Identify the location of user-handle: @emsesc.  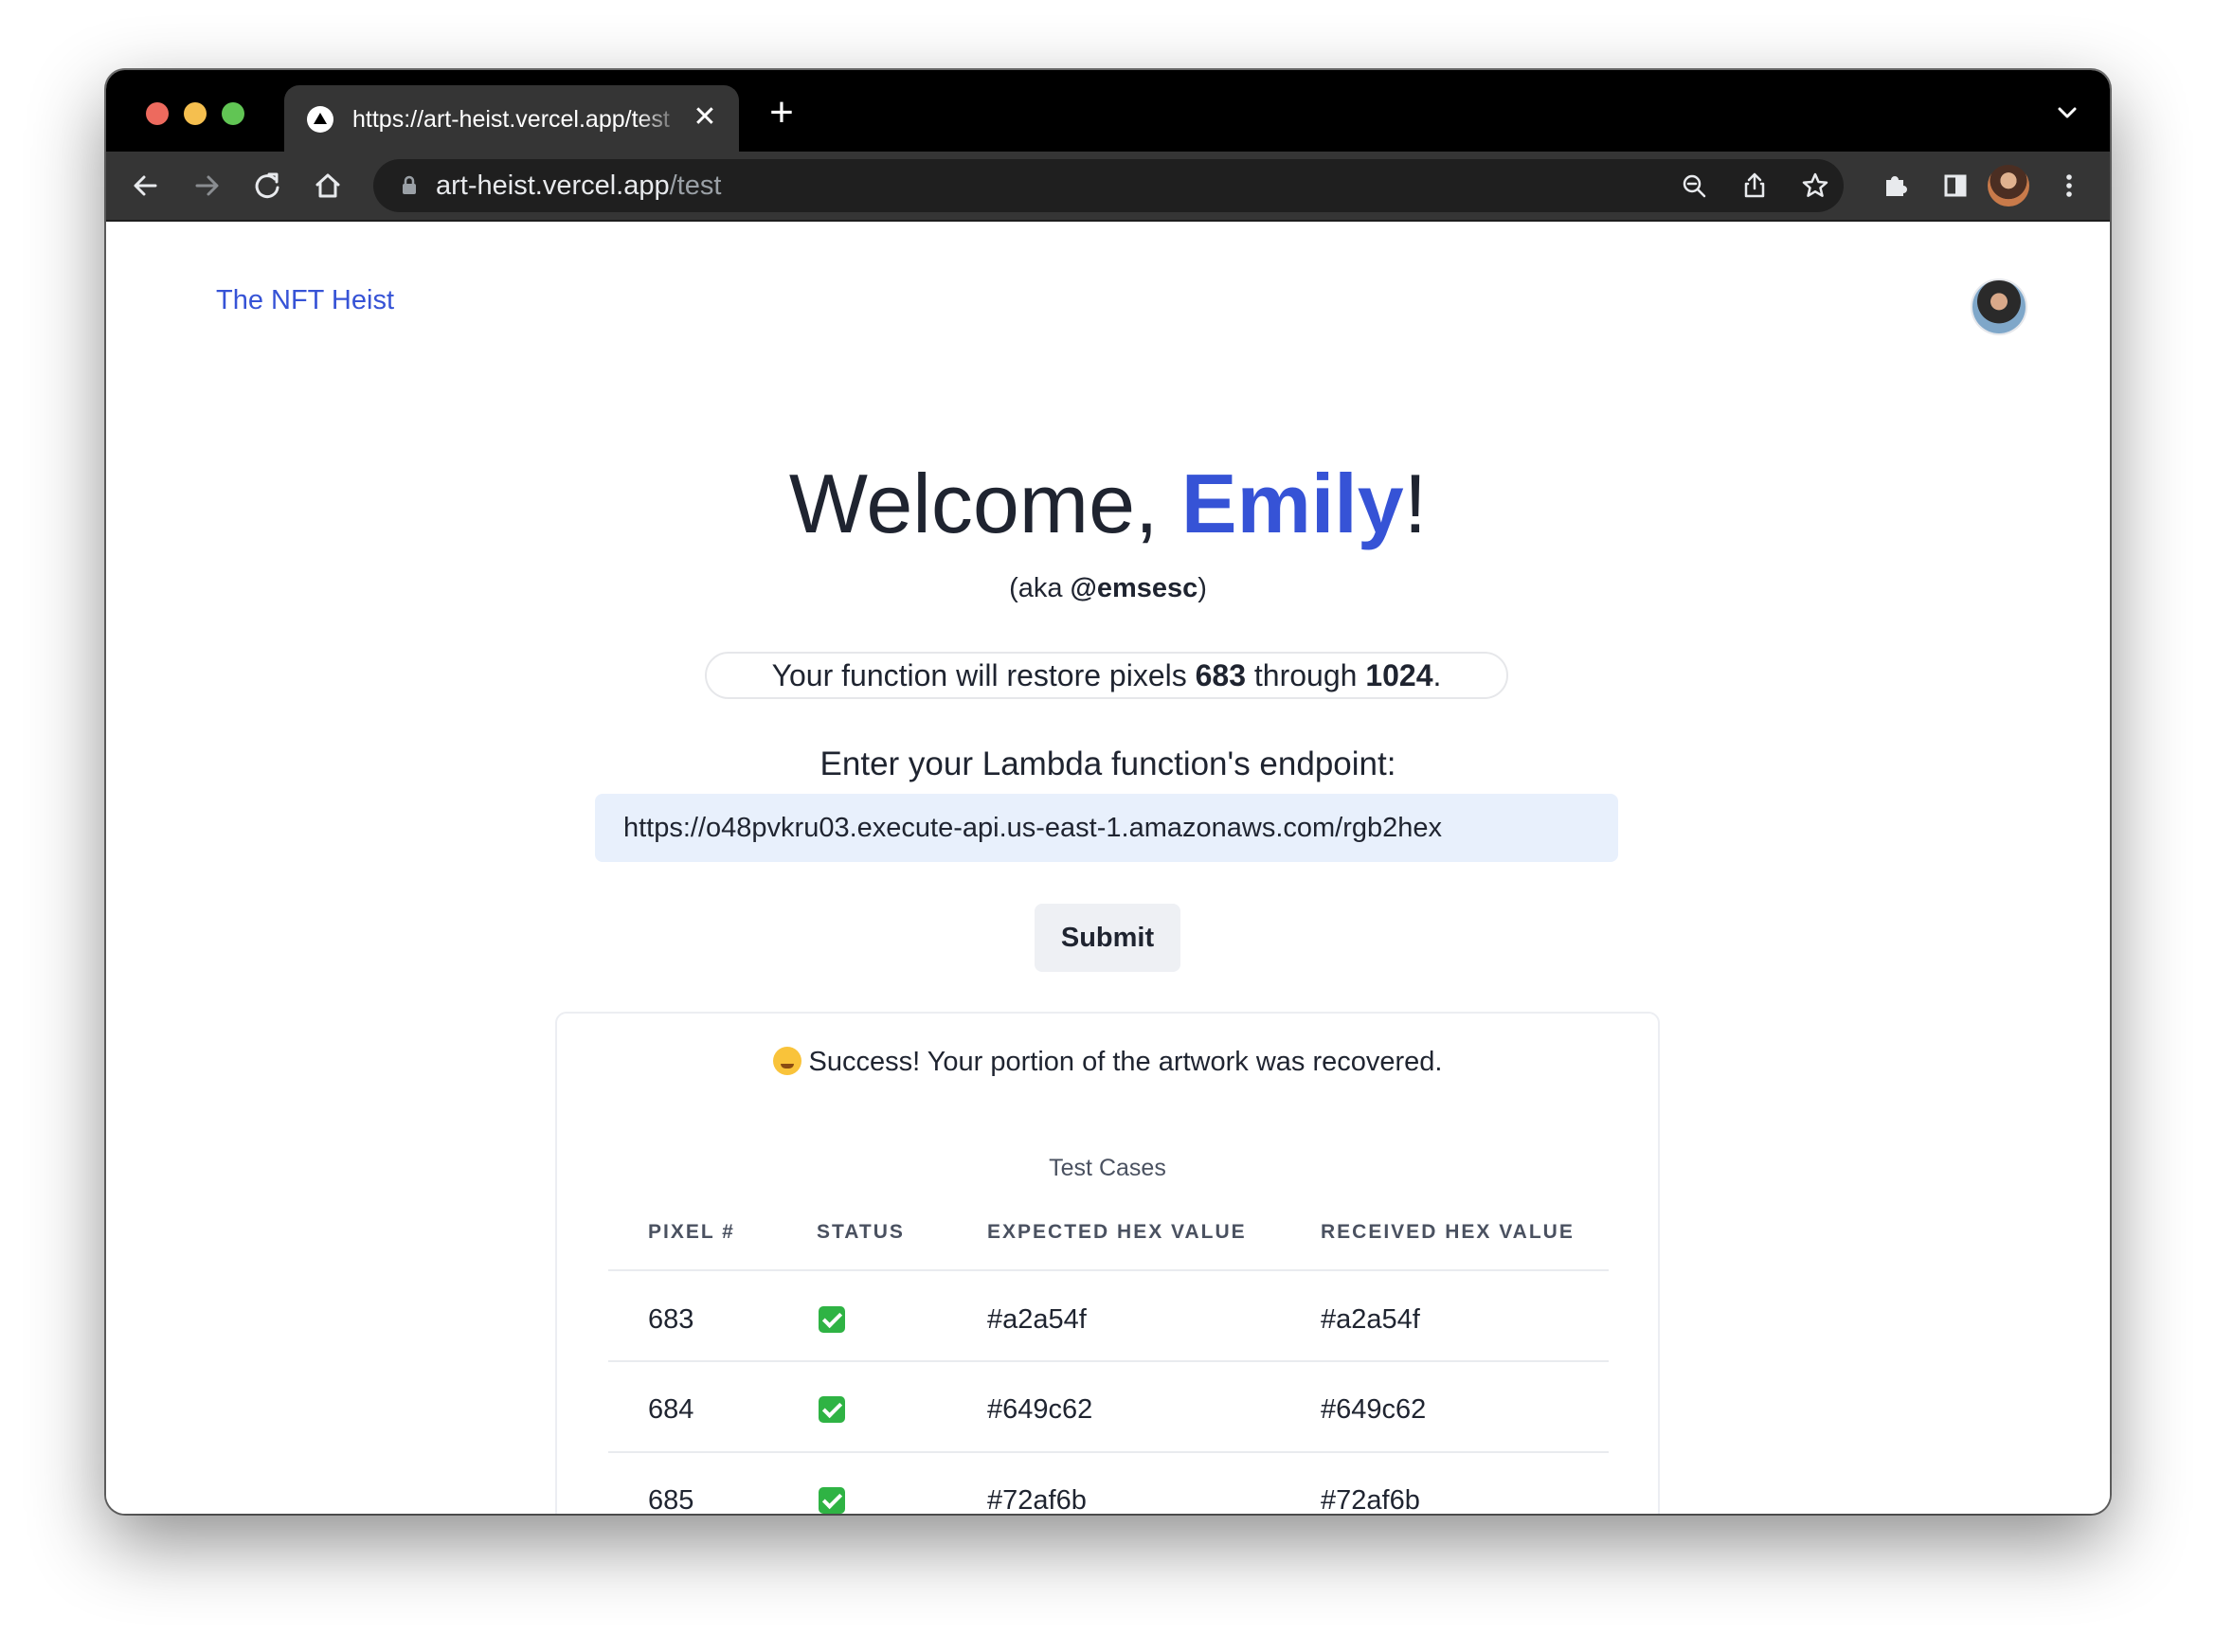
(1134, 588).